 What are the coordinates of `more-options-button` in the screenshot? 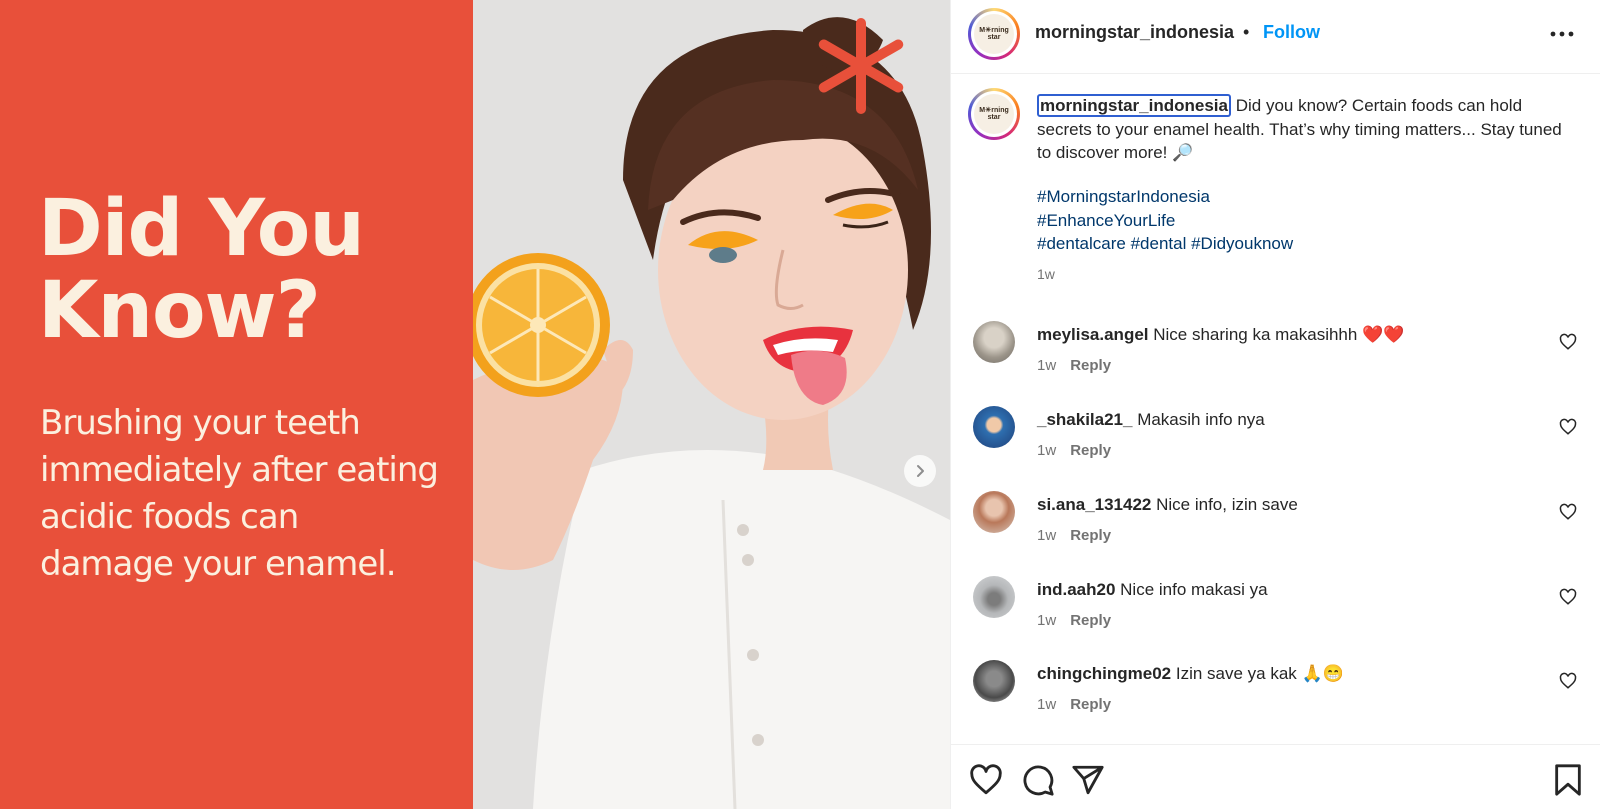 It's located at (1562, 34).